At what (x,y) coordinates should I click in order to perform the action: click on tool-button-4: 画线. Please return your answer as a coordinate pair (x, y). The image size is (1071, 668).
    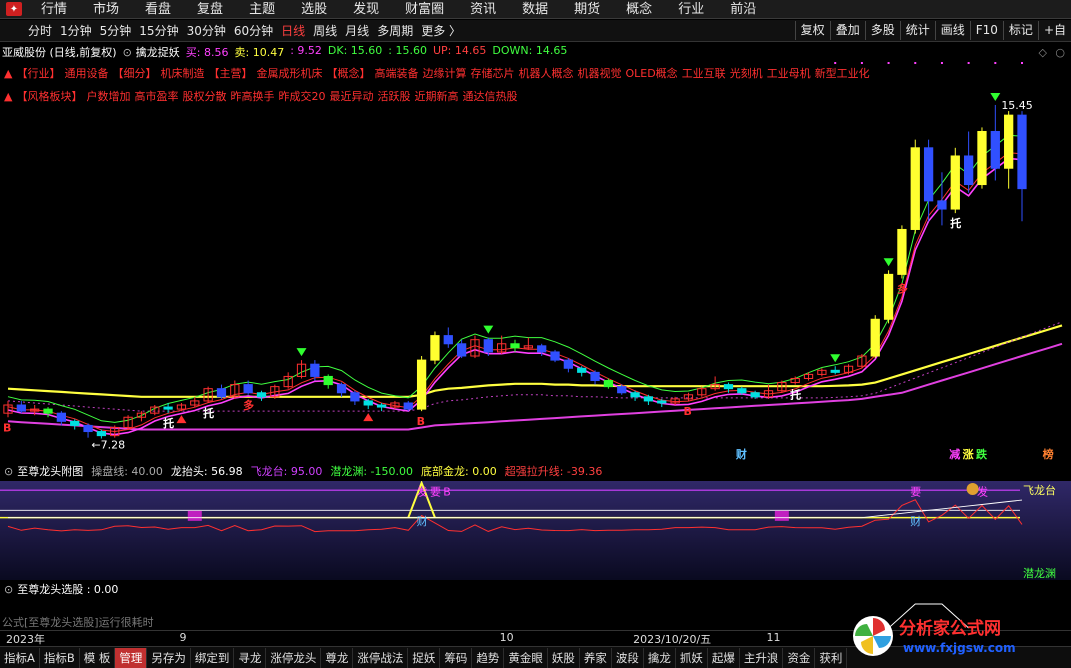
    Looking at the image, I should click on (952, 30).